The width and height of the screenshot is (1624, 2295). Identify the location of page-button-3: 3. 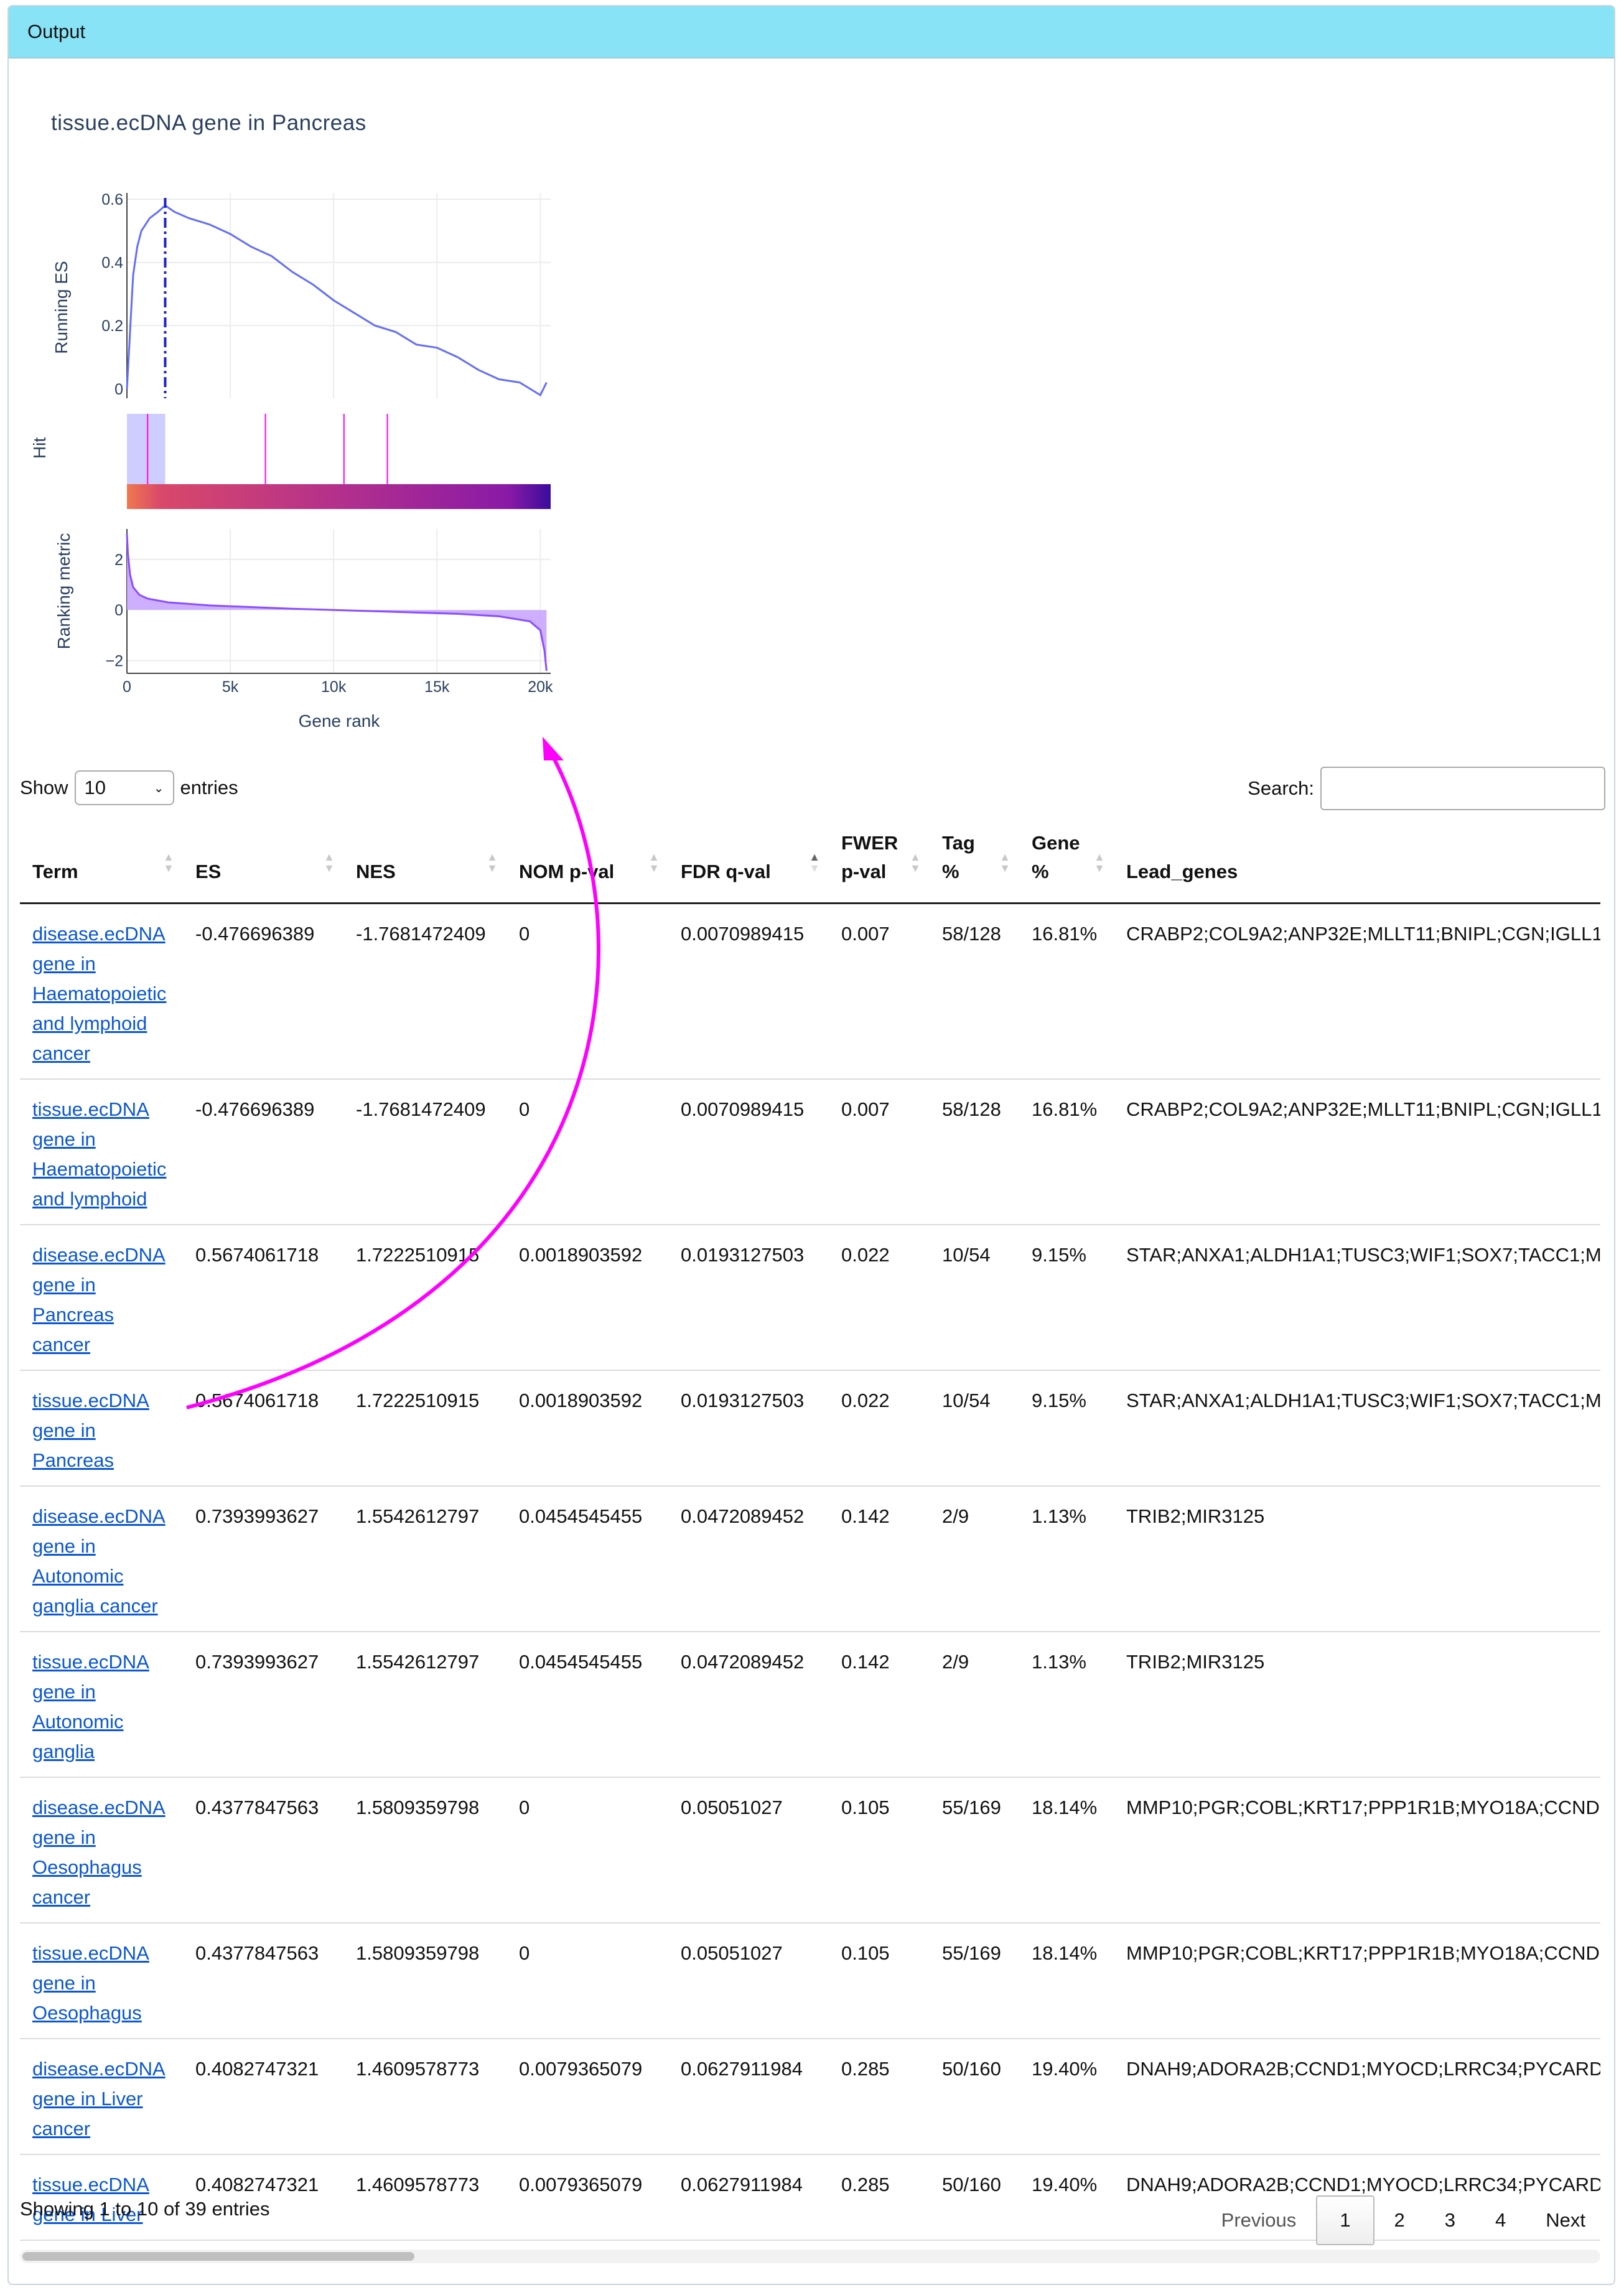
(1450, 2220).